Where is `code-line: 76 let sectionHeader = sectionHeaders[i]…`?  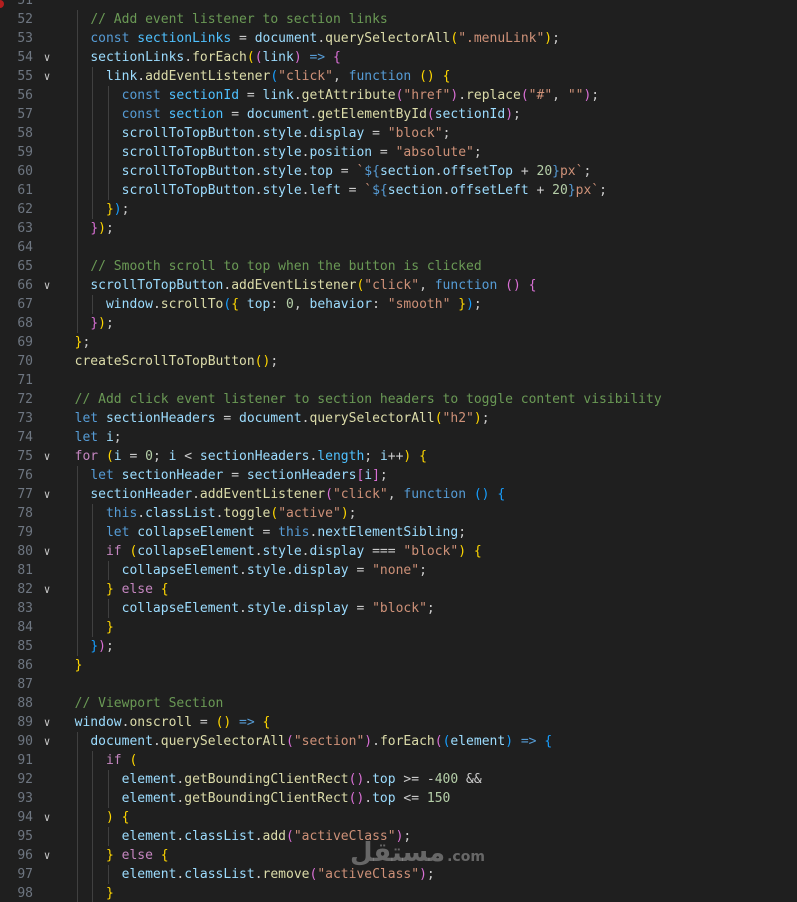 code-line: 76 let sectionHeader = sectionHeaders[i]… is located at coordinates (398, 475).